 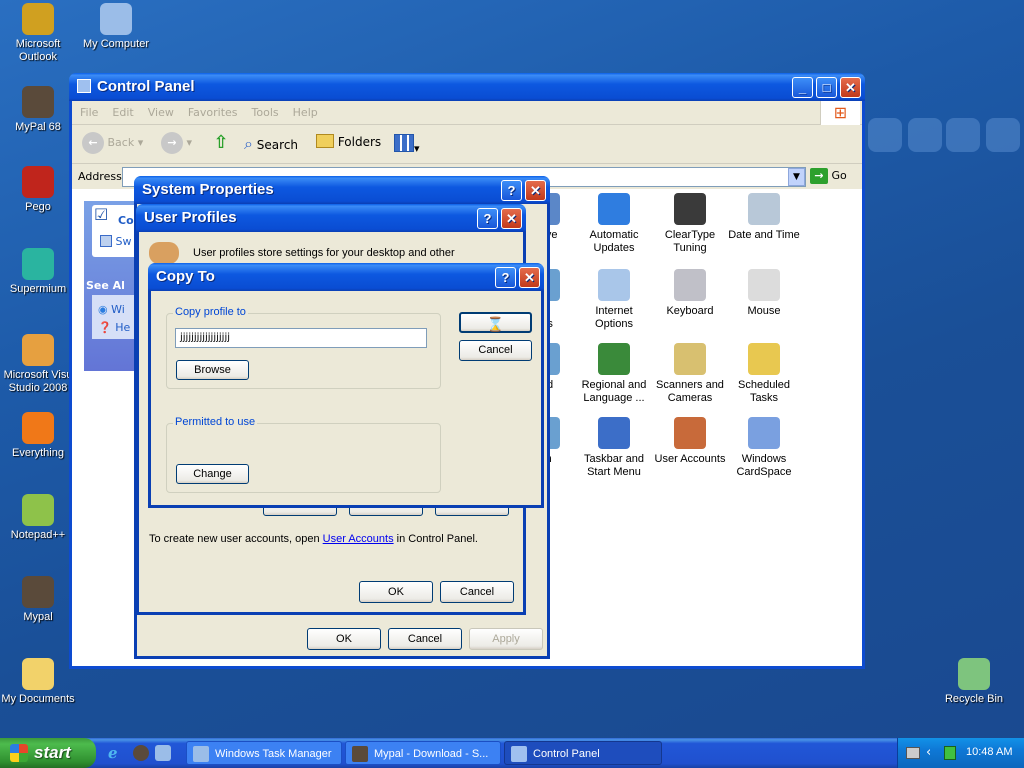 I want to click on switch-view-link: Sw, so click(x=115, y=241).